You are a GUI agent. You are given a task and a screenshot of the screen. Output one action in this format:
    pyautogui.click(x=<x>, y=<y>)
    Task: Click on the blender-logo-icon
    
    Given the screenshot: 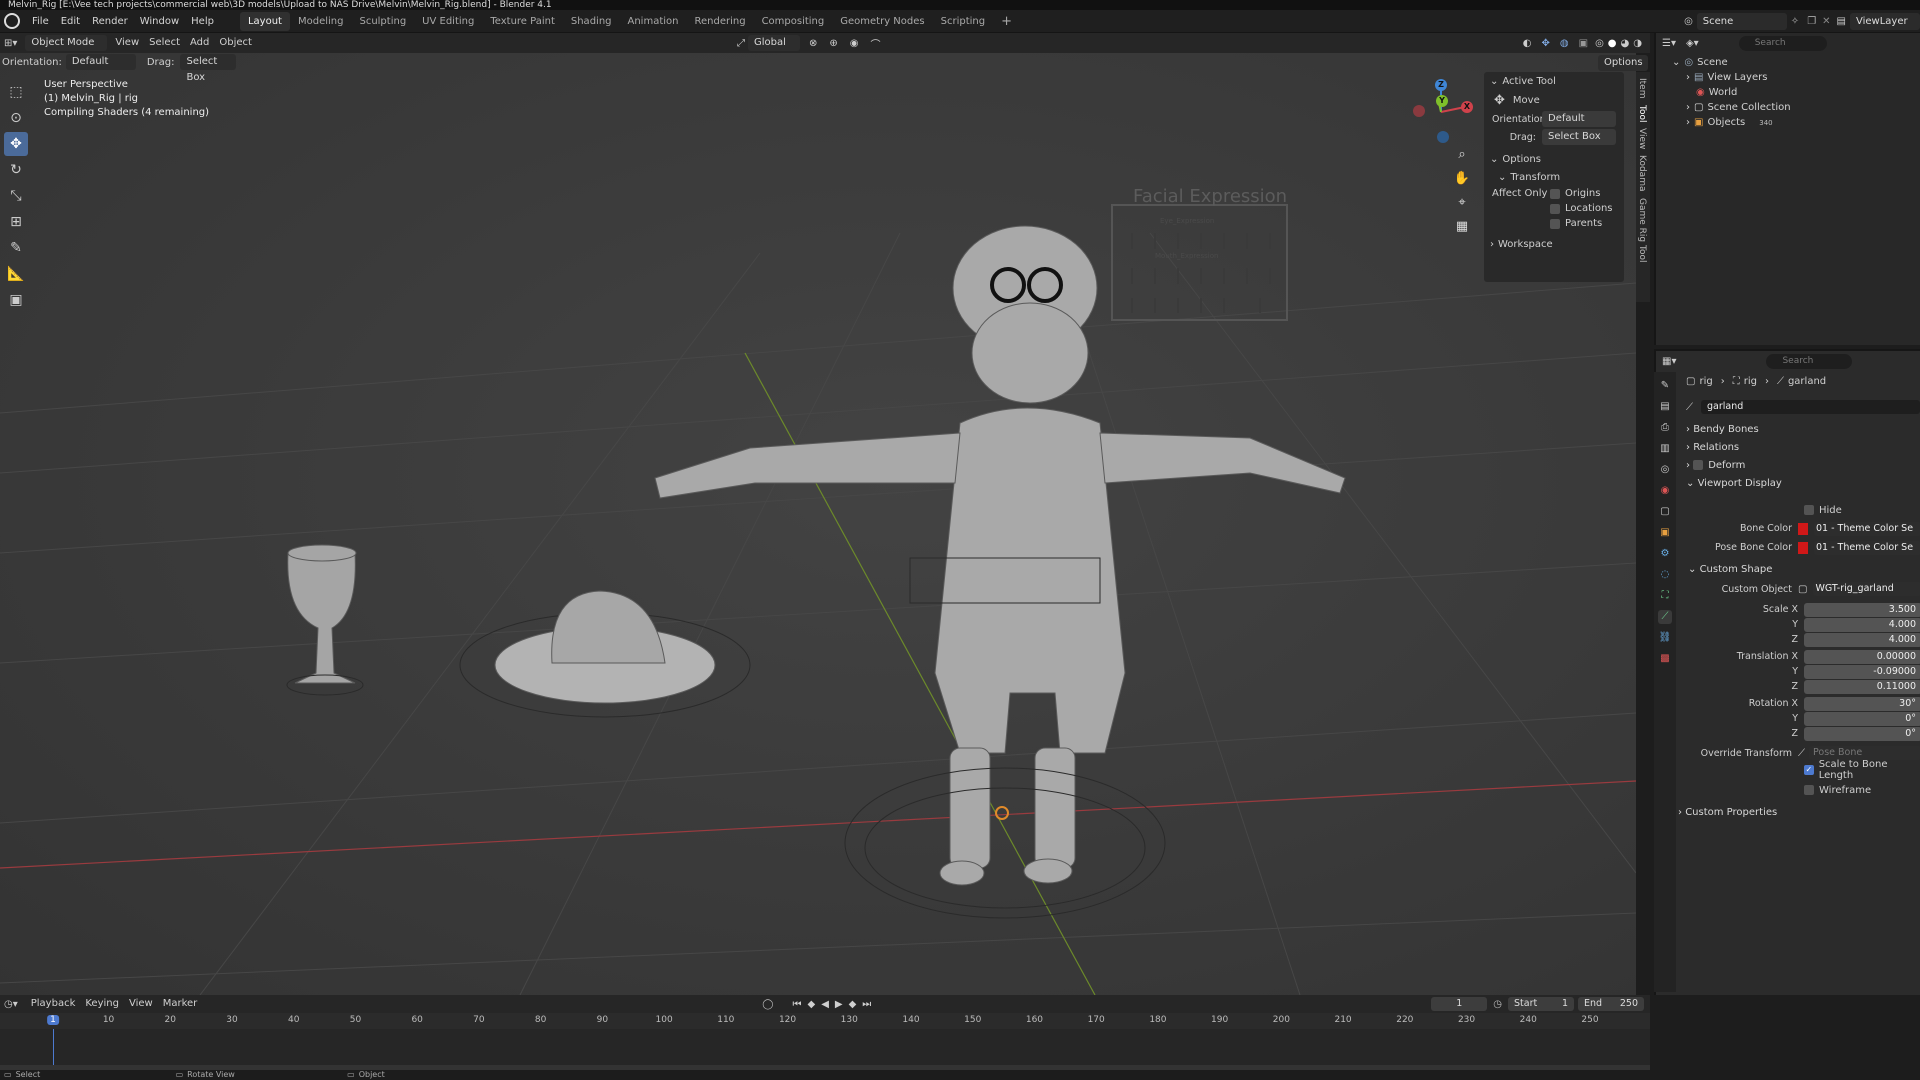 What is the action you would take?
    pyautogui.click(x=12, y=21)
    